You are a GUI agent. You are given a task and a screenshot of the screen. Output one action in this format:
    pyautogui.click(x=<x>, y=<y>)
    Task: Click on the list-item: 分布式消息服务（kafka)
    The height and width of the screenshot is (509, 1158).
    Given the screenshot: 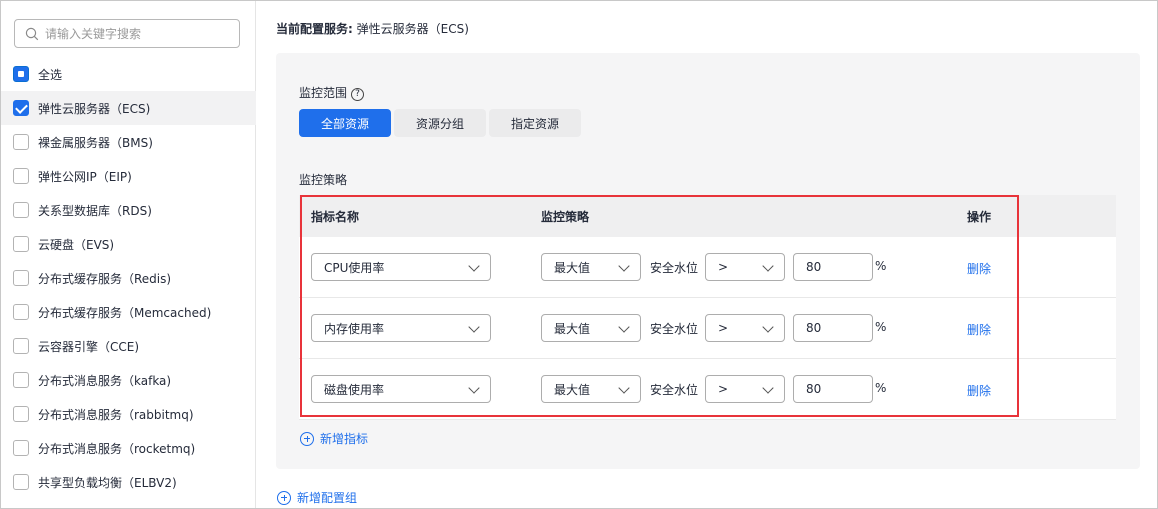 What is the action you would take?
    pyautogui.click(x=128, y=380)
    